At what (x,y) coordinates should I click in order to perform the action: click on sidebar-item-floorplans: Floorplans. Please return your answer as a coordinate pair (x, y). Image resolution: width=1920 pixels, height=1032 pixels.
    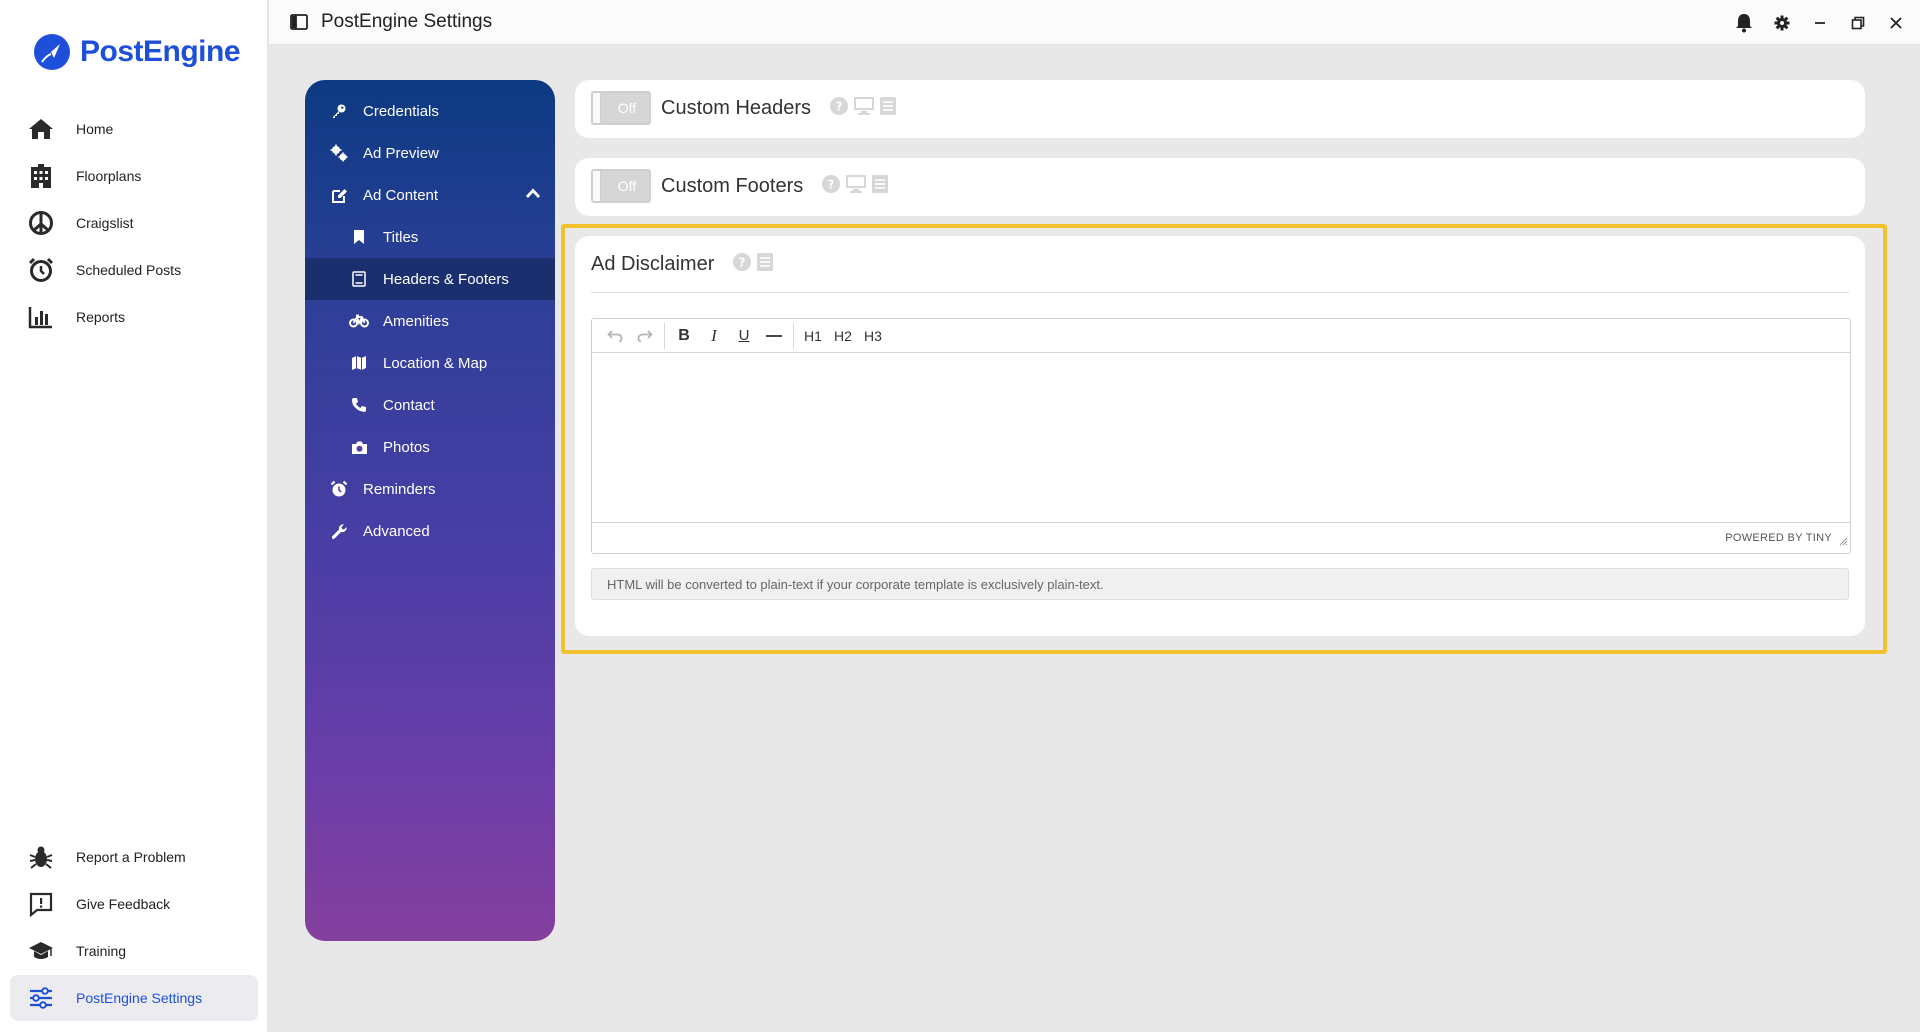
    Looking at the image, I should click on (134, 176).